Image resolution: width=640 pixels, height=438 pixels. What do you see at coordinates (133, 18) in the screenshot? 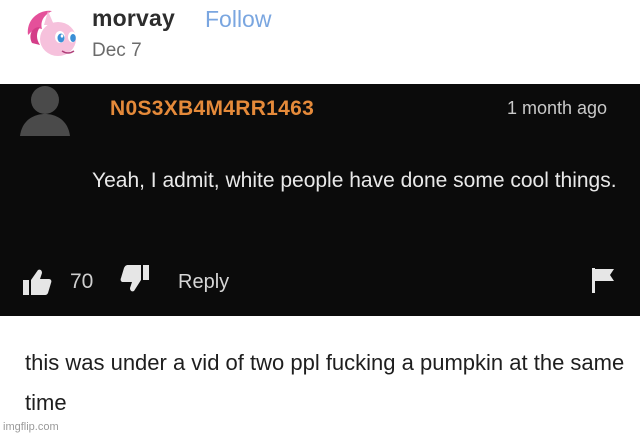
I see `post-username: morvay` at bounding box center [133, 18].